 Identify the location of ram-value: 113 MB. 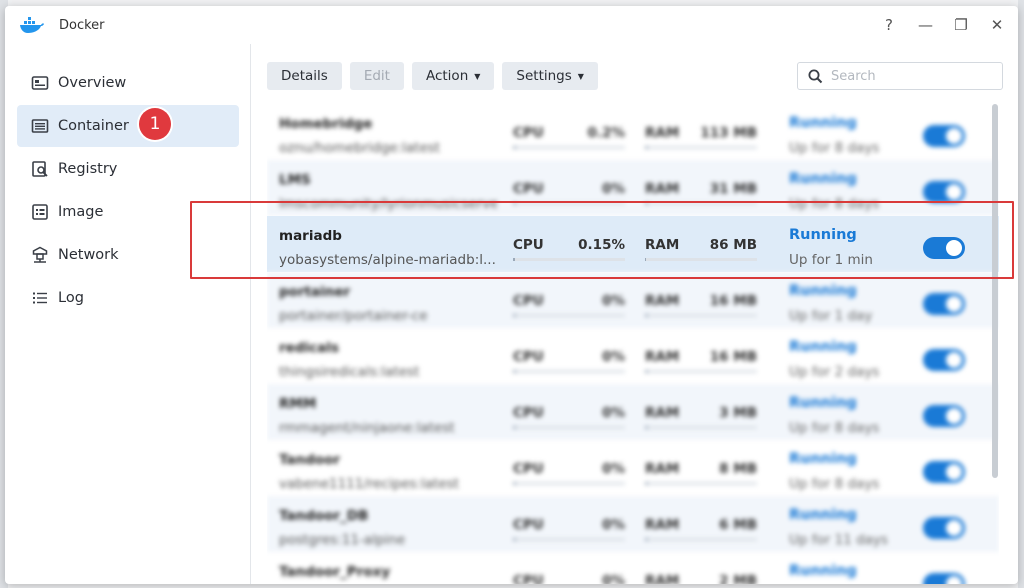
(728, 133).